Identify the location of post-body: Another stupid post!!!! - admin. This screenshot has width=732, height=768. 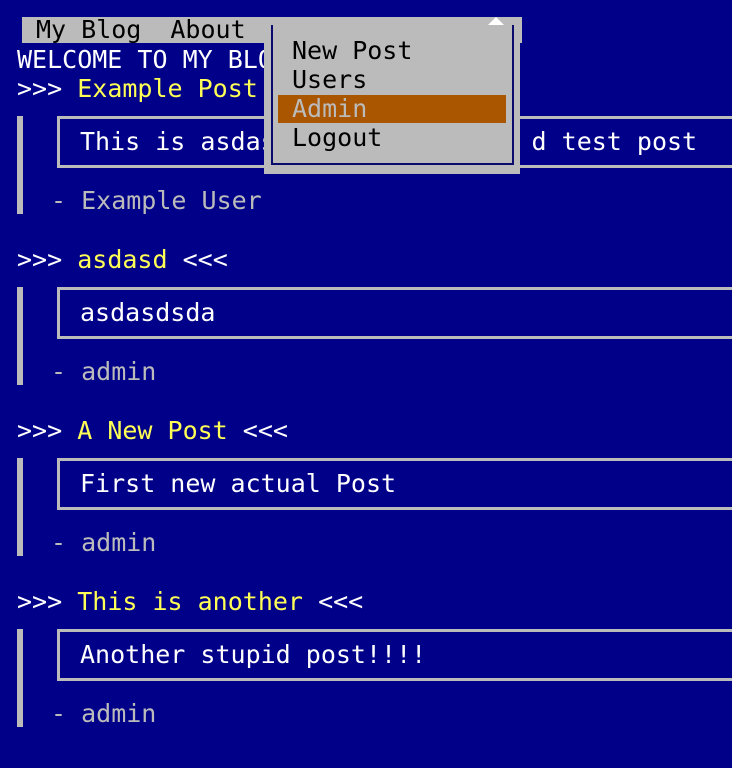
(374, 678).